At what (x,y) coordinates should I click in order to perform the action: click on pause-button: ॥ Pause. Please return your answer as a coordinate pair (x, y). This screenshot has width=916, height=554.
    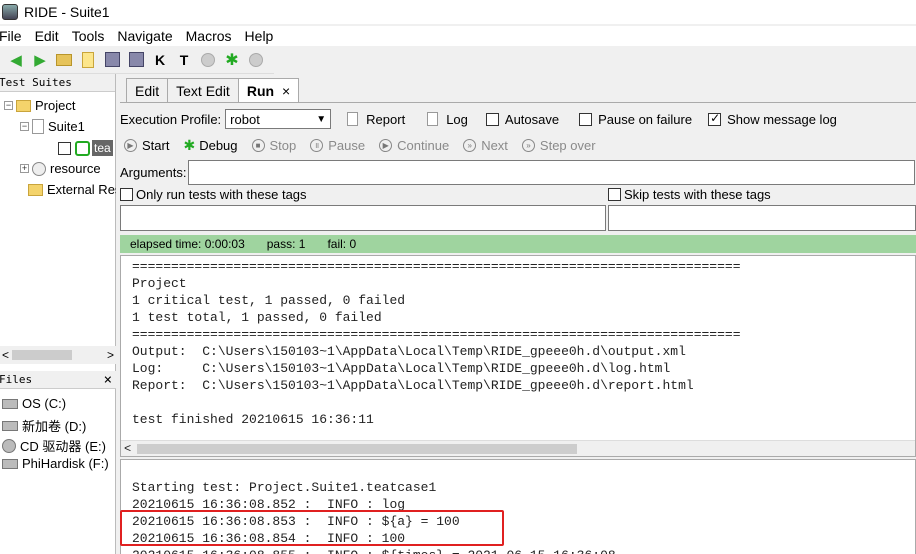
    Looking at the image, I should click on (337, 145).